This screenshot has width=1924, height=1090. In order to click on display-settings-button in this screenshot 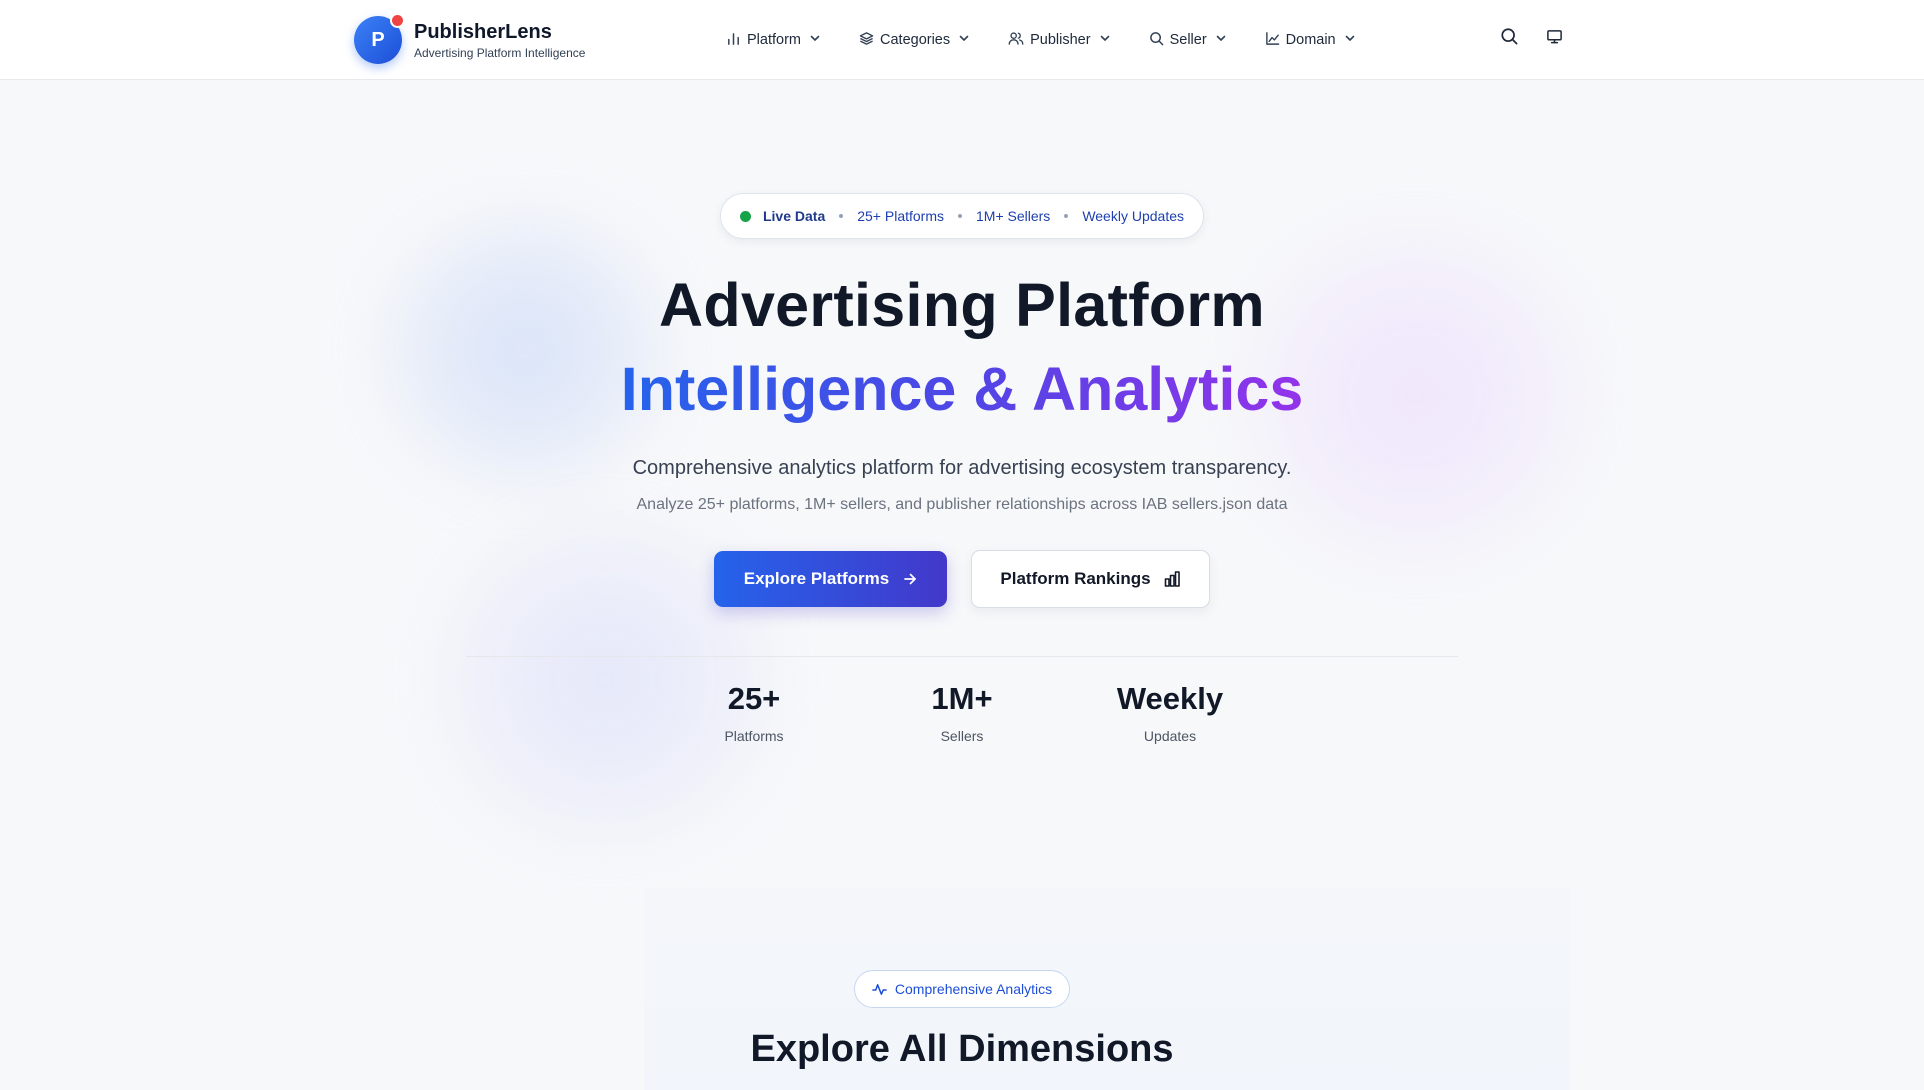, I will do `click(1554, 39)`.